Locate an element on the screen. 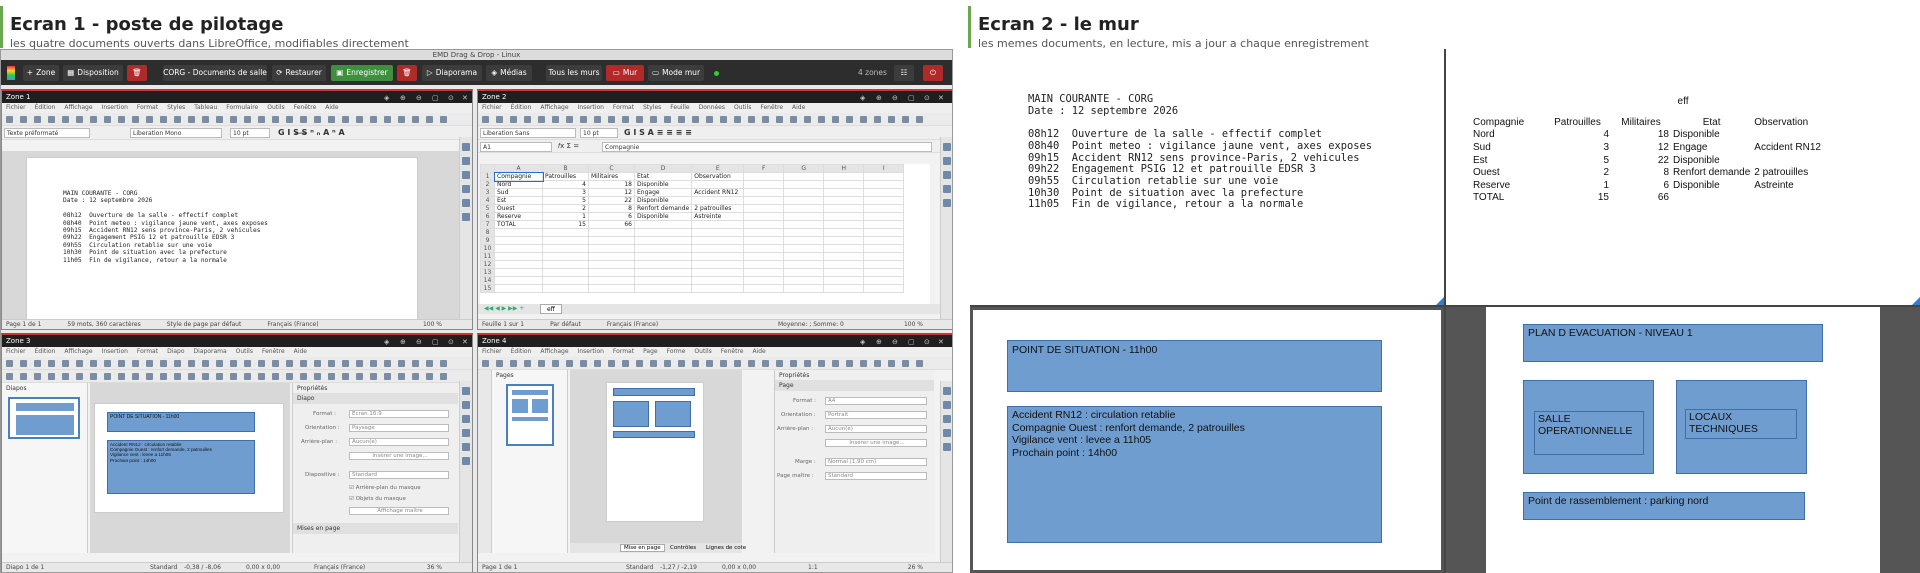 Image resolution: width=1920 pixels, height=573 pixels. menu-item: Affichage is located at coordinates (78, 351).